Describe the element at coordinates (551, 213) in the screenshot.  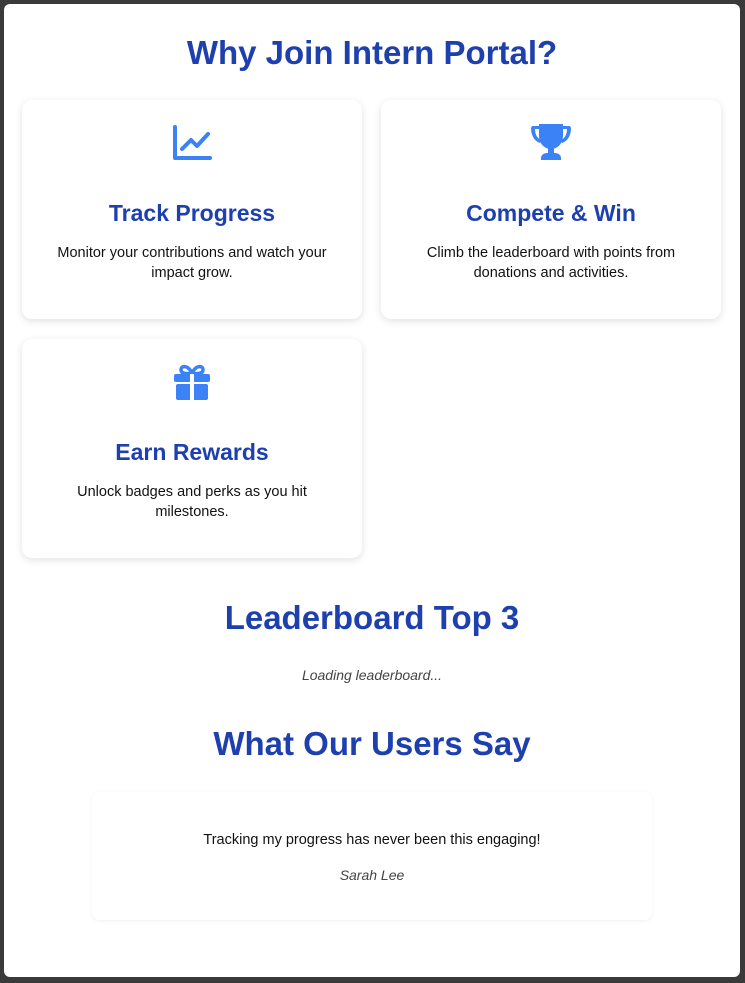
I see `feature-title: Compete & Win` at that location.